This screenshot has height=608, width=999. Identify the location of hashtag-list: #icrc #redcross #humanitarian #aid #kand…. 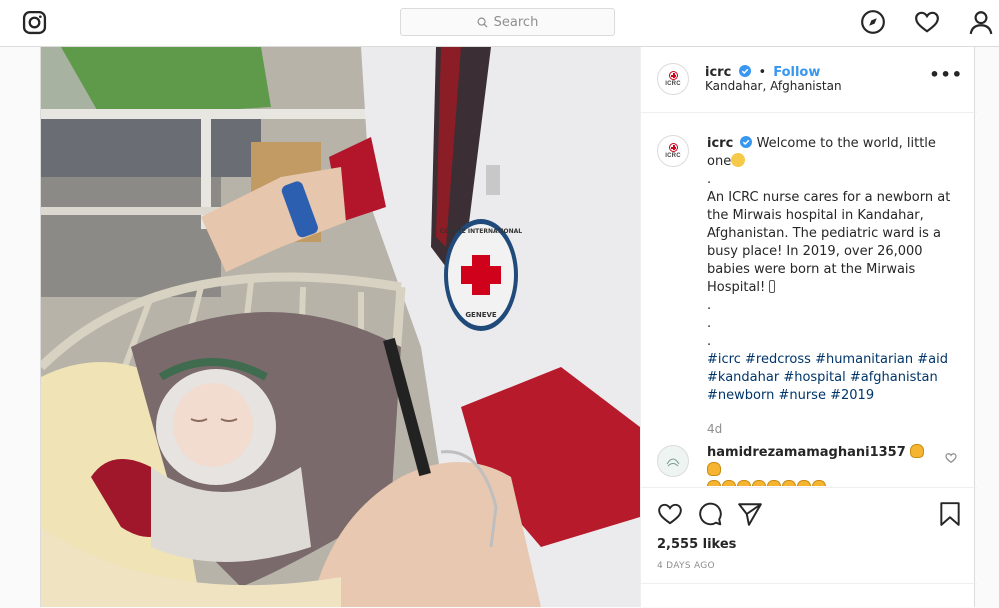
(832, 378).